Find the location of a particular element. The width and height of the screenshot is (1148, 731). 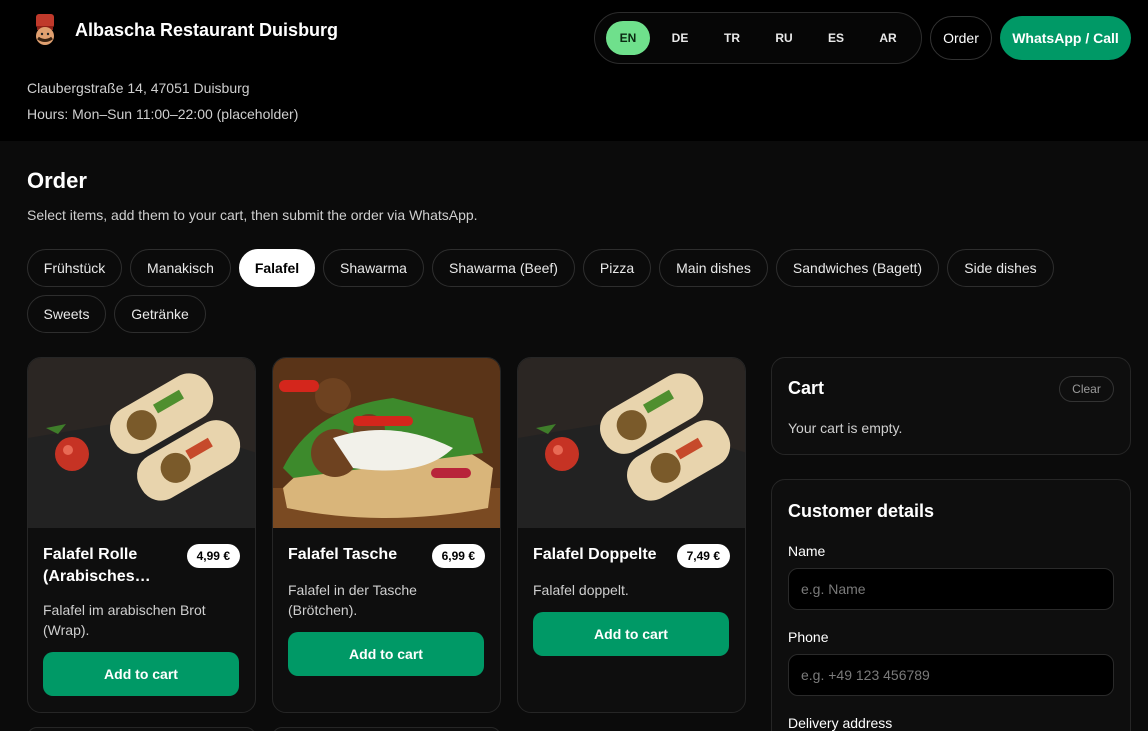

phone-label: Phone is located at coordinates (808, 637).